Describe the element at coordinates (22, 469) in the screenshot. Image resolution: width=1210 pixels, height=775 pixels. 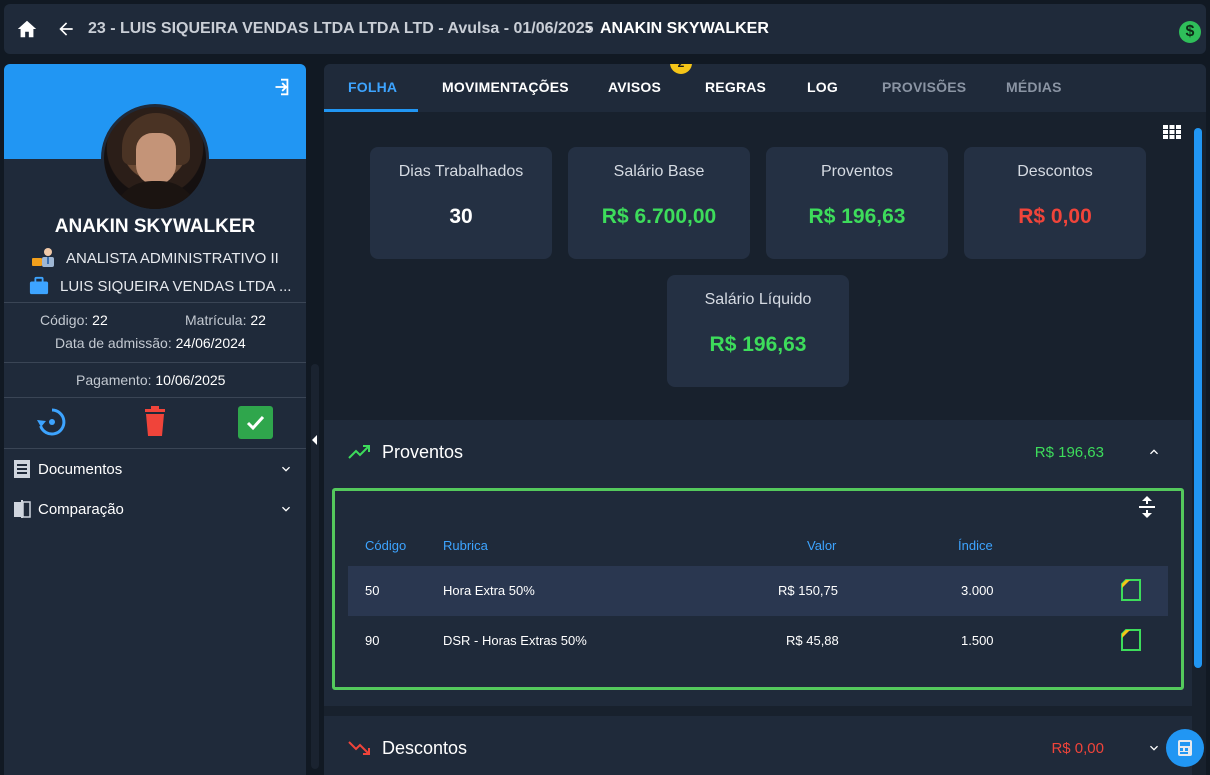
I see `document-list-icon` at that location.